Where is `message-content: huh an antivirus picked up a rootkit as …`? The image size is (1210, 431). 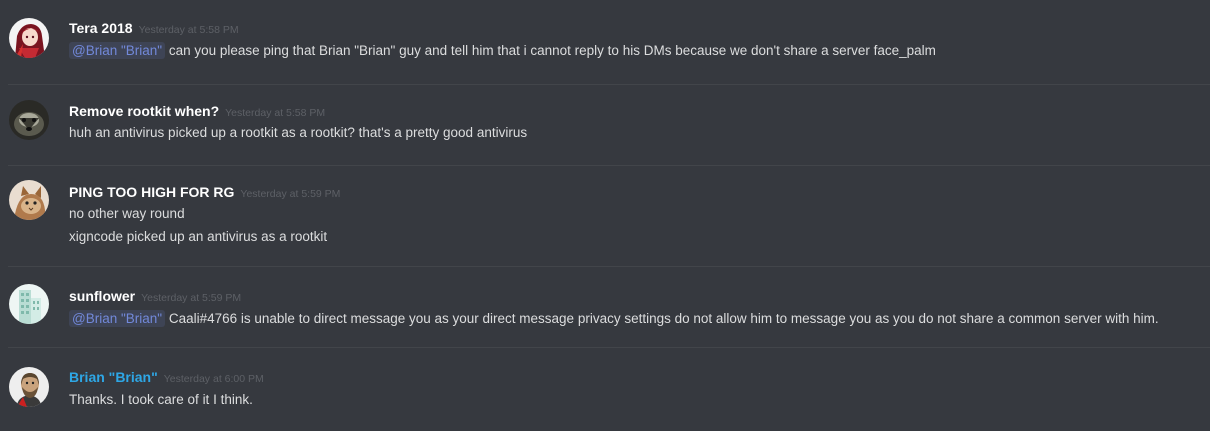
message-content: huh an antivirus picked up a rootkit as … is located at coordinates (298, 132).